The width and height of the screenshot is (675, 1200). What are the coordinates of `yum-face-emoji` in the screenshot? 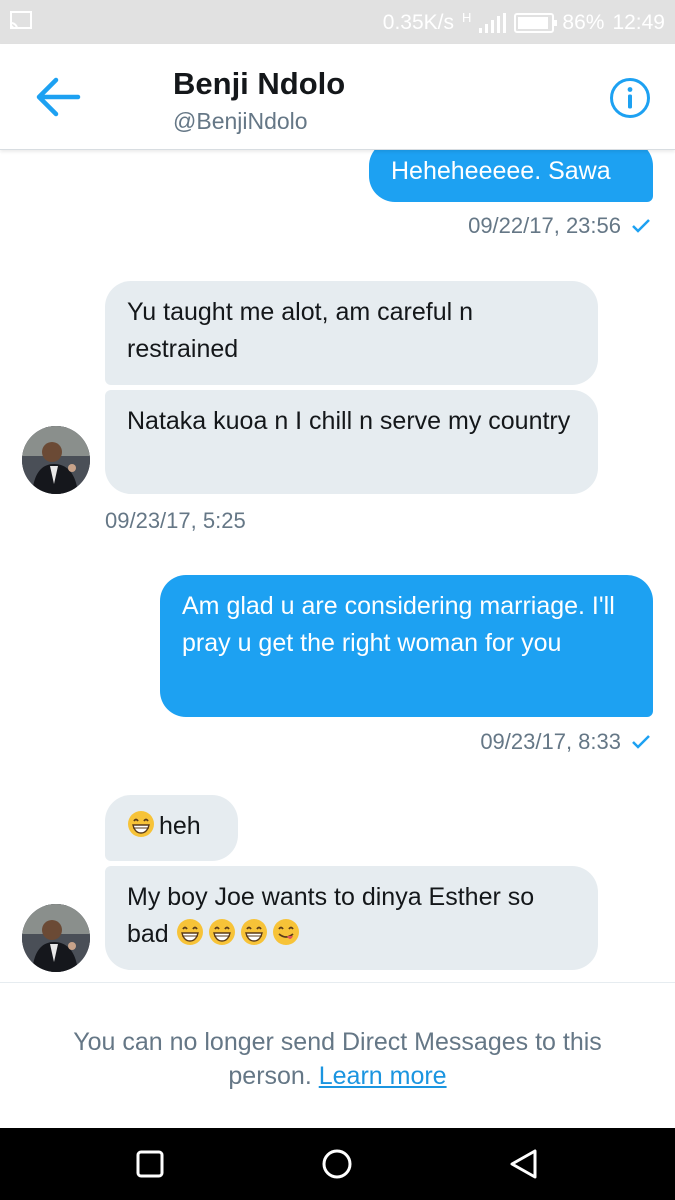 It's located at (285, 932).